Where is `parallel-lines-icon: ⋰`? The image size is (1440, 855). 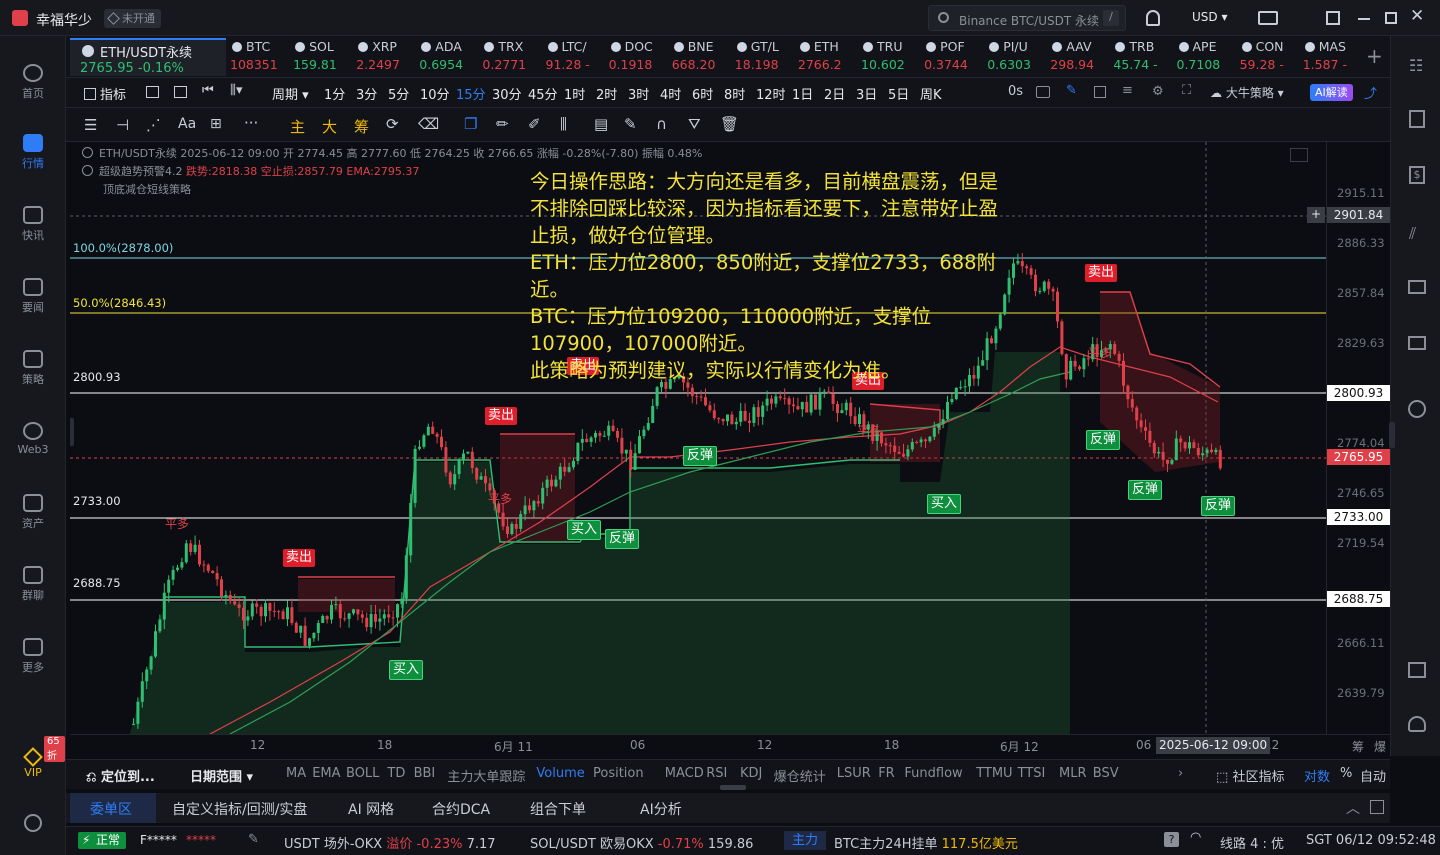
parallel-lines-icon: ⋰ is located at coordinates (153, 125).